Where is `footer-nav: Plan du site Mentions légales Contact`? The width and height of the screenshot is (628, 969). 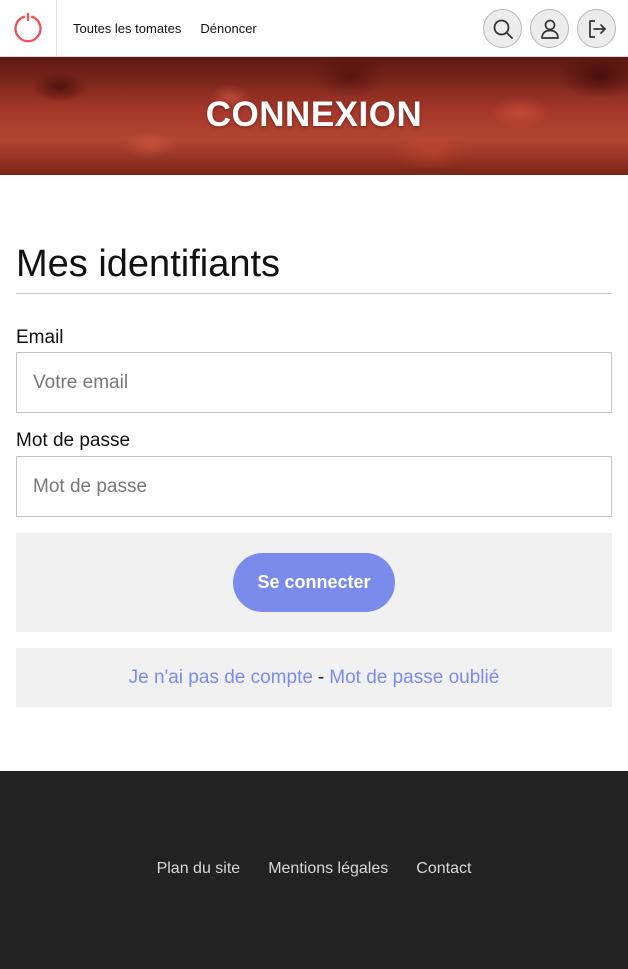 footer-nav: Plan du site Mentions légales Contact is located at coordinates (314, 869).